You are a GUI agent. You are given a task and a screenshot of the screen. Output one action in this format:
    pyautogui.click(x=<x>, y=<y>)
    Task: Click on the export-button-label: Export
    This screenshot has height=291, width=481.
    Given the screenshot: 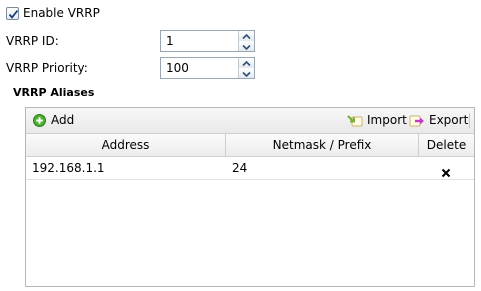 What is the action you would take?
    pyautogui.click(x=449, y=120)
    